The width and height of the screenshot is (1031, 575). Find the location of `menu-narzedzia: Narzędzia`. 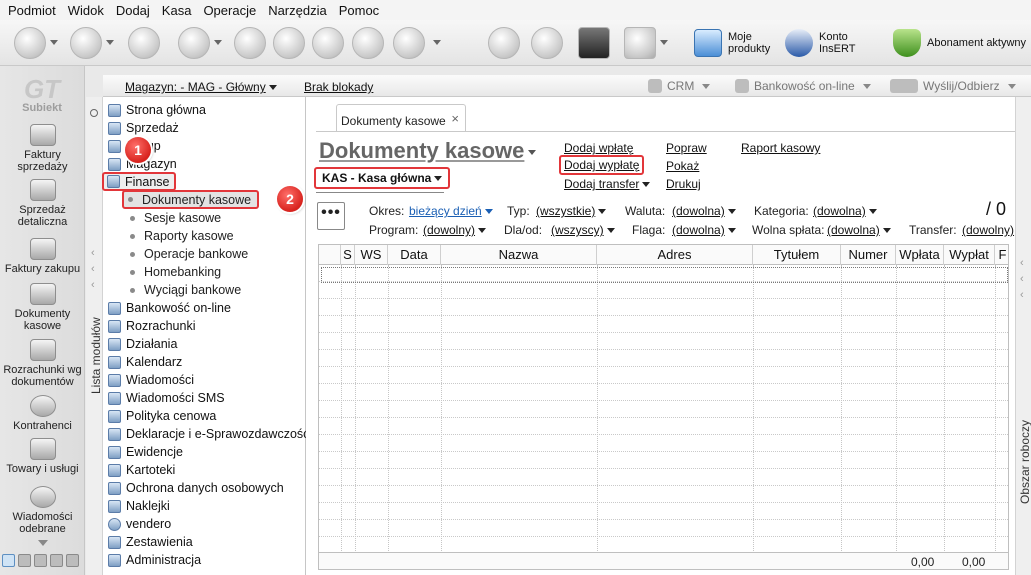

menu-narzedzia: Narzędzia is located at coordinates (297, 10).